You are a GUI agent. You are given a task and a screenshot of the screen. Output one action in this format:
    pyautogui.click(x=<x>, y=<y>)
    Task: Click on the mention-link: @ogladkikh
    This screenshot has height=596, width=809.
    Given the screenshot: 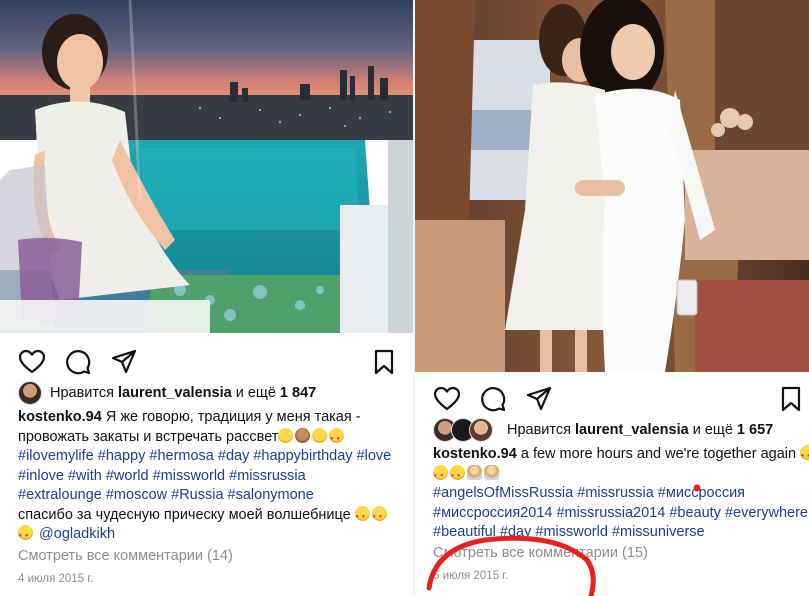 What is the action you would take?
    pyautogui.click(x=77, y=534)
    